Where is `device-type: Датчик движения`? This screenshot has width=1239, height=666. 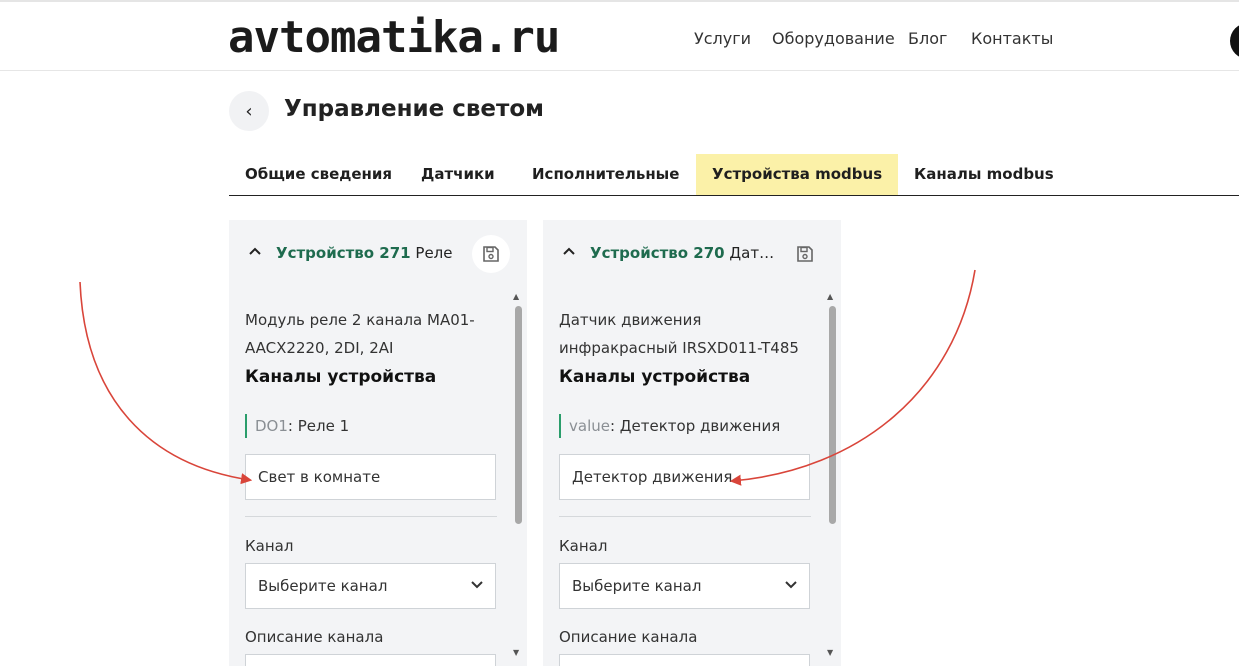 device-type: Датчик движения is located at coordinates (754, 253).